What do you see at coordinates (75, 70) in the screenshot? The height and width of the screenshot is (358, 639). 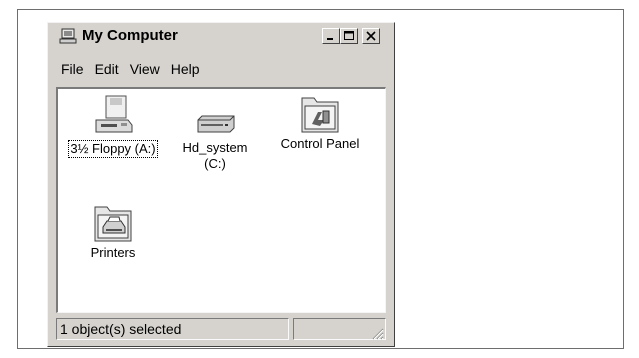 I see `menu-file: File` at bounding box center [75, 70].